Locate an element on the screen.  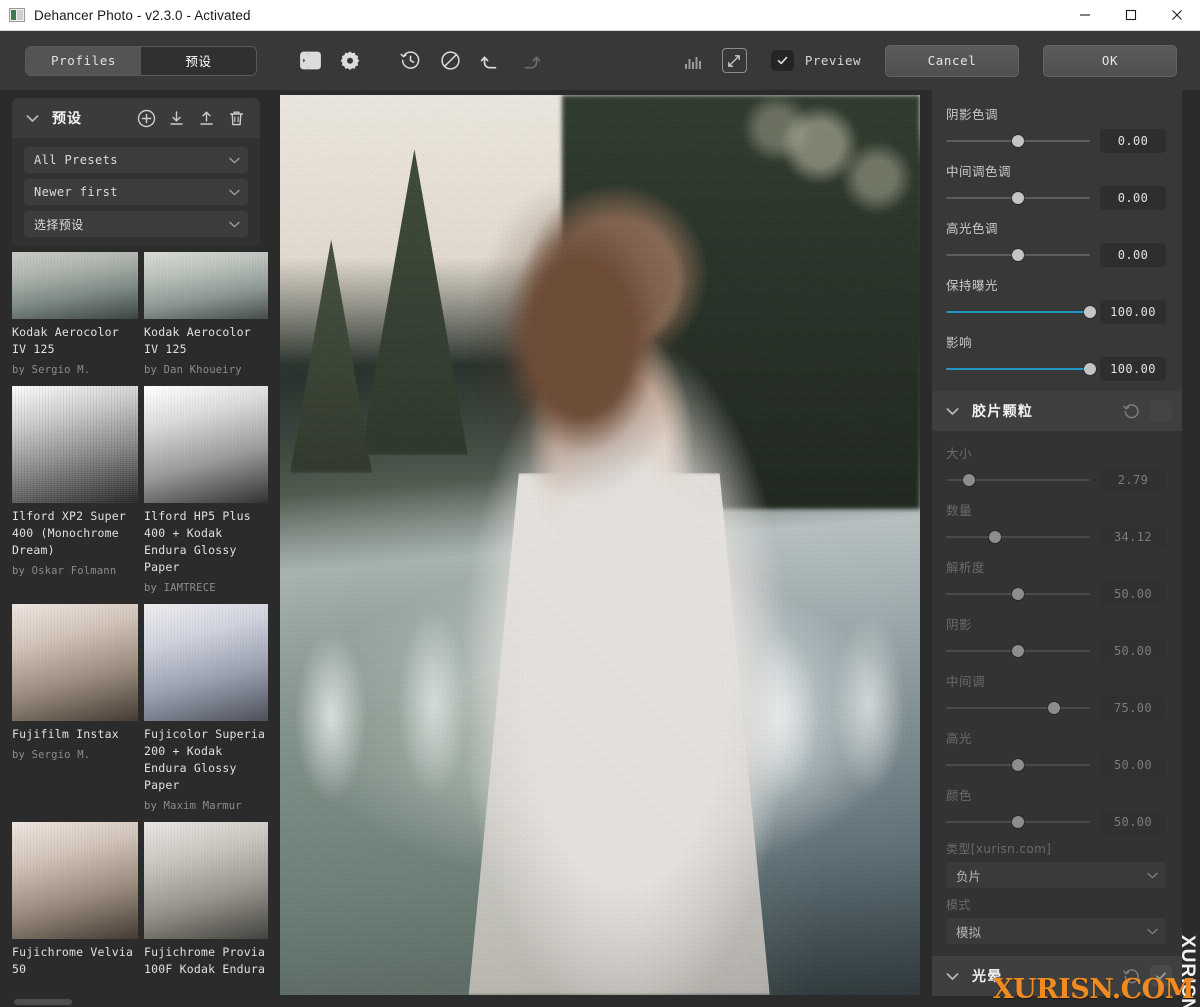
window-controls is located at coordinates (1131, 15).